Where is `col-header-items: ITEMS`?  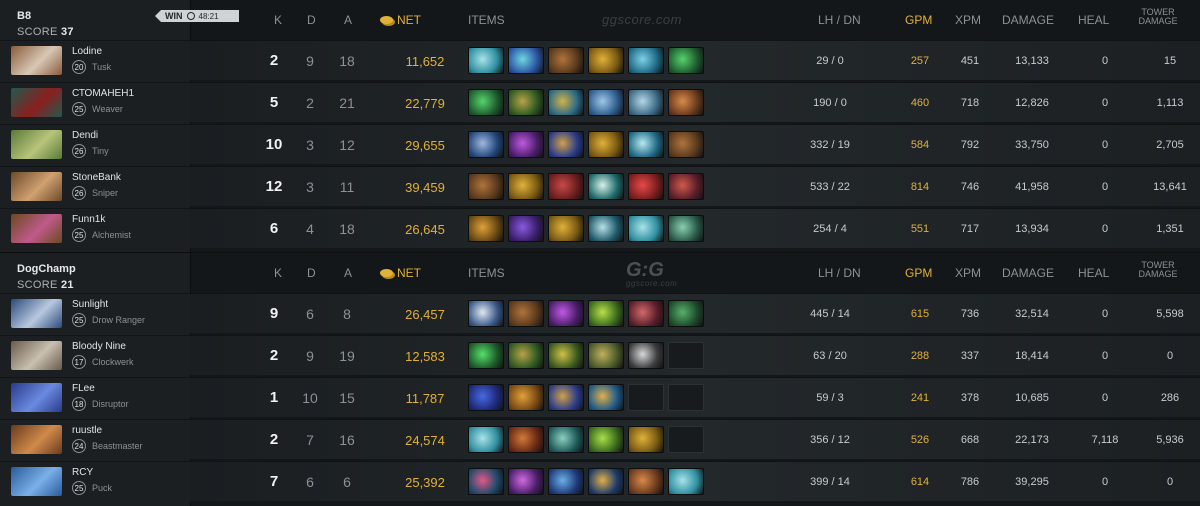 col-header-items: ITEMS is located at coordinates (486, 20).